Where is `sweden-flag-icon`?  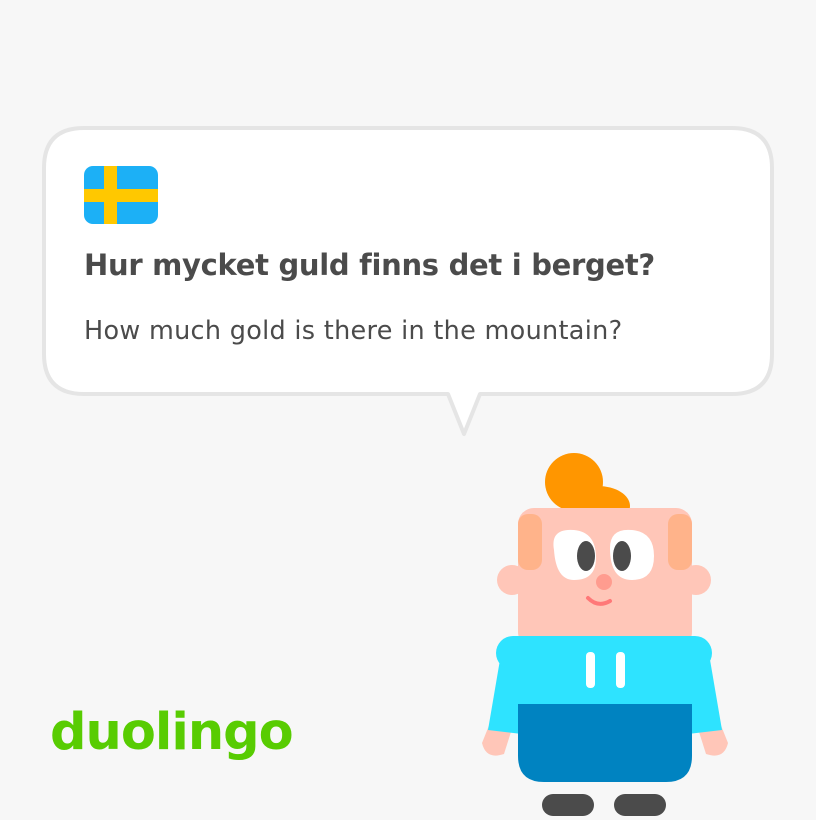 sweden-flag-icon is located at coordinates (121, 197).